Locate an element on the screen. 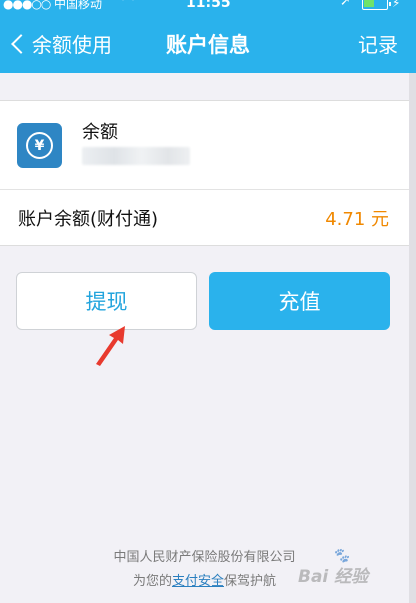  wifi-icon is located at coordinates (128, 4).